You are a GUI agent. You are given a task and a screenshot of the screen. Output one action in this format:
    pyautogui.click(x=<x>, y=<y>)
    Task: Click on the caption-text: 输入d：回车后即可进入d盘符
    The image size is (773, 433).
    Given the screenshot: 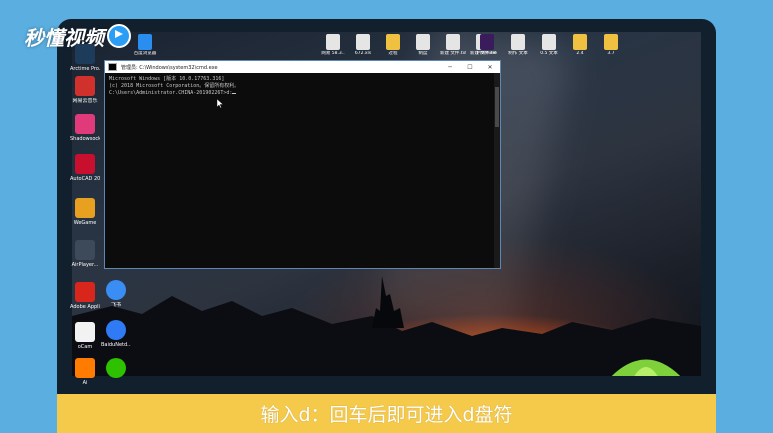 What is the action you would take?
    pyautogui.click(x=386, y=415)
    